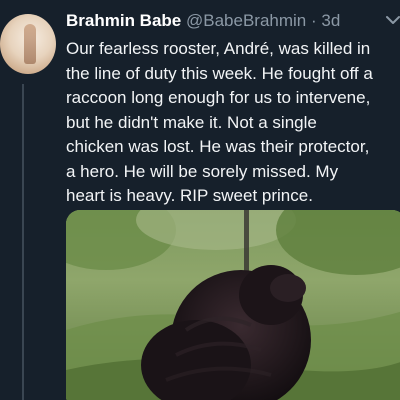  Describe the element at coordinates (392, 20) in the screenshot. I see `chevron-down-icon` at that location.